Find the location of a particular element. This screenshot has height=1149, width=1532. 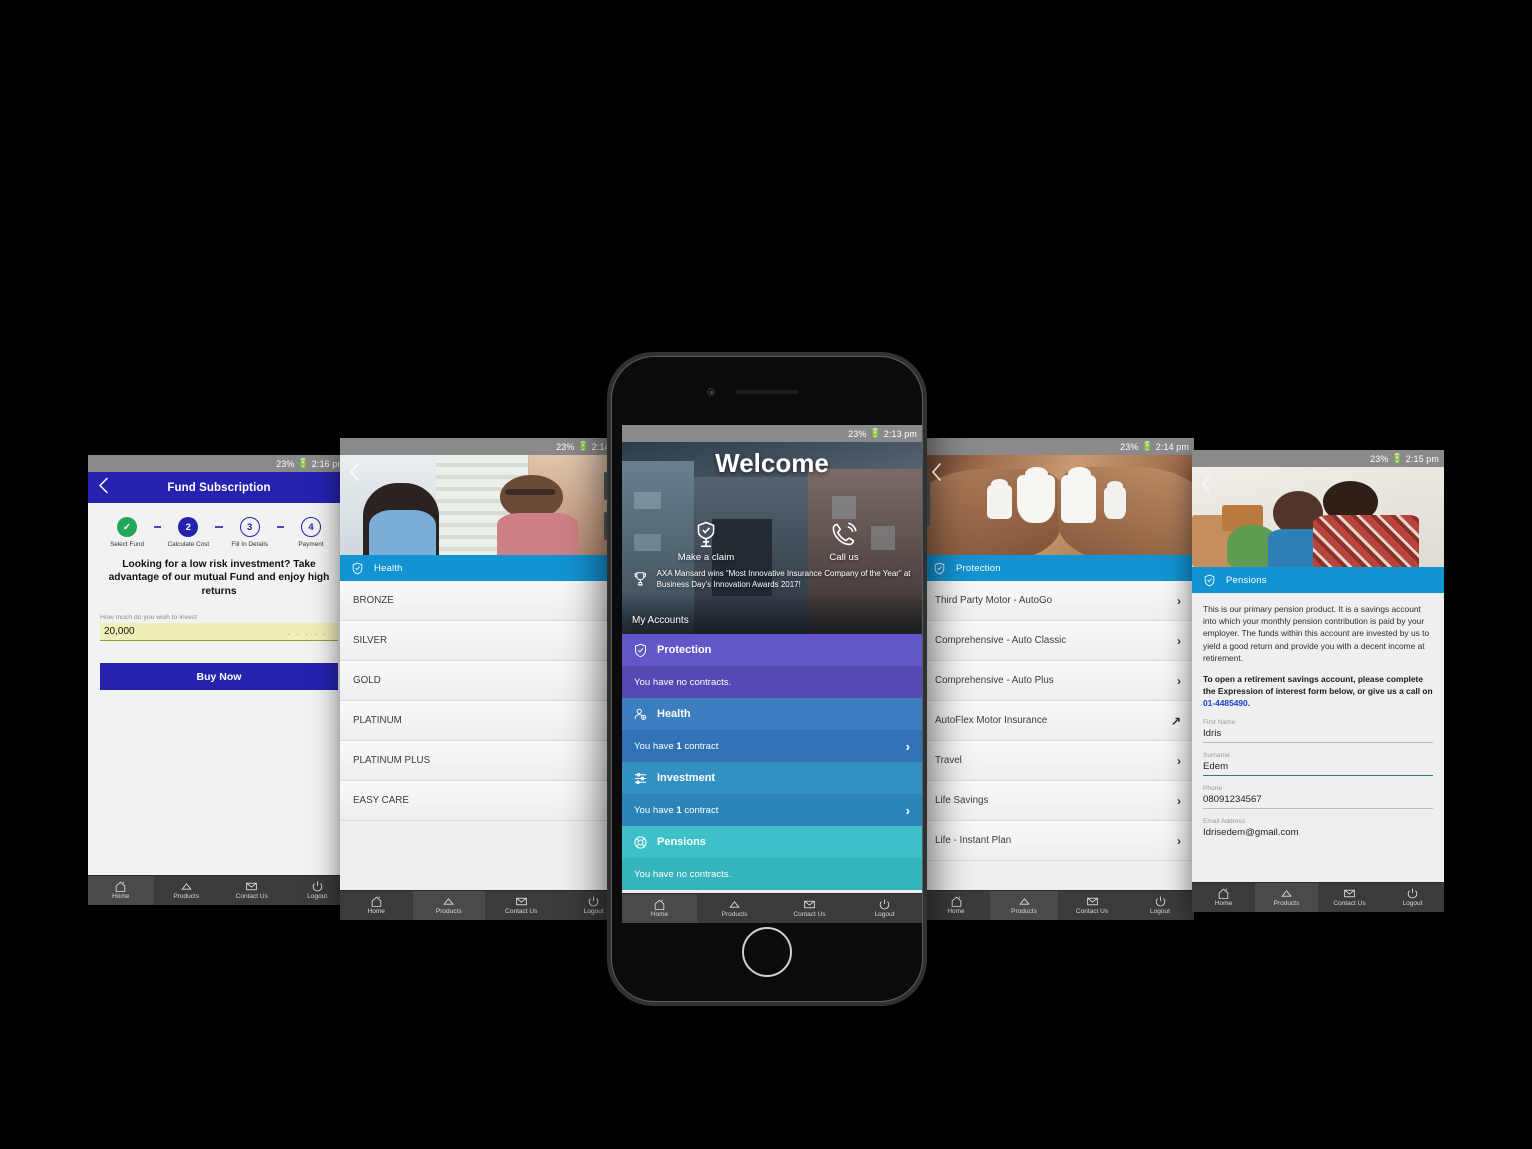

battery-icon: 🔋 is located at coordinates (1147, 446).